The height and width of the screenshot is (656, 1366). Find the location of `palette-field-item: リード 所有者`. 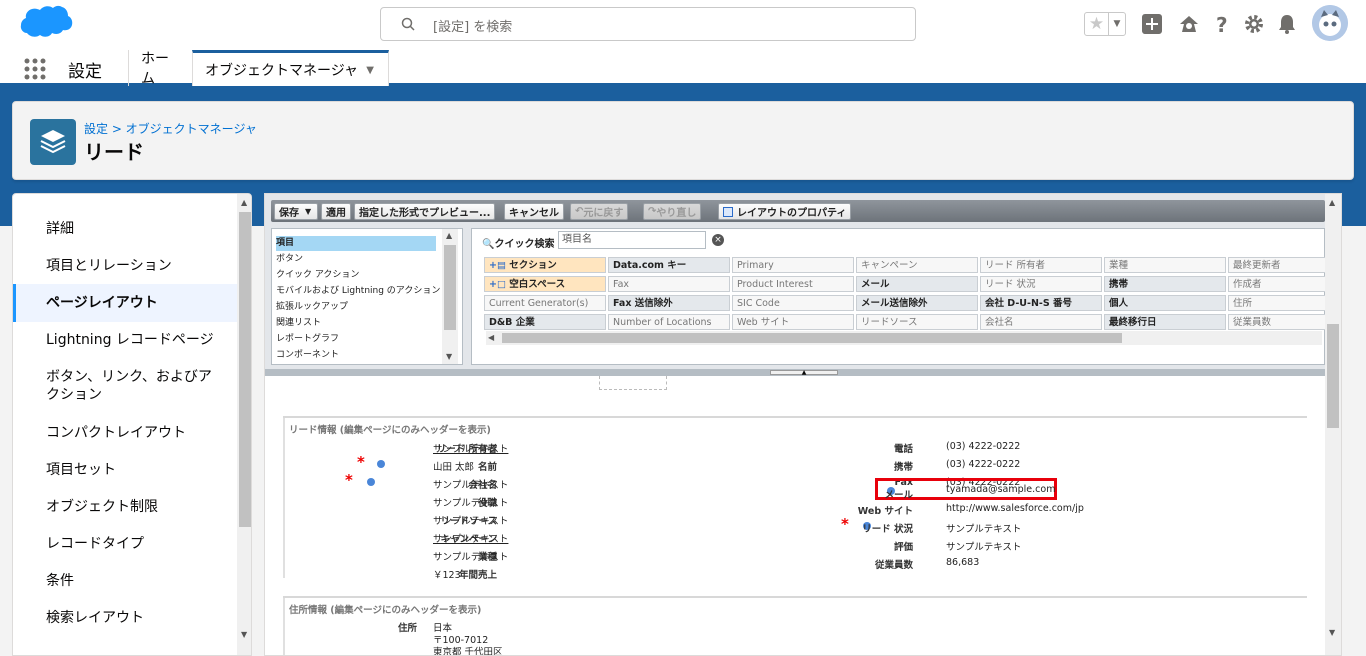

palette-field-item: リード 所有者 is located at coordinates (1041, 265).